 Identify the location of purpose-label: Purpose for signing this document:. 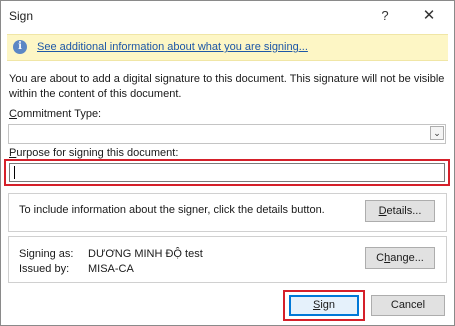
(93, 153).